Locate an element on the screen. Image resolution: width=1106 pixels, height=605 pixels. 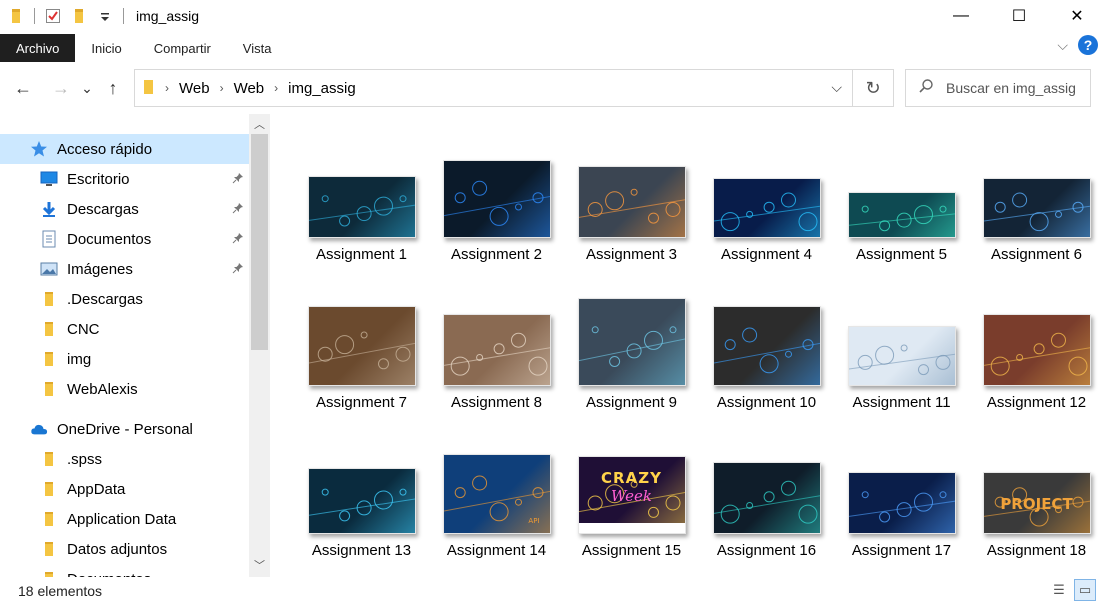
search-input is located at coordinates (1016, 88).